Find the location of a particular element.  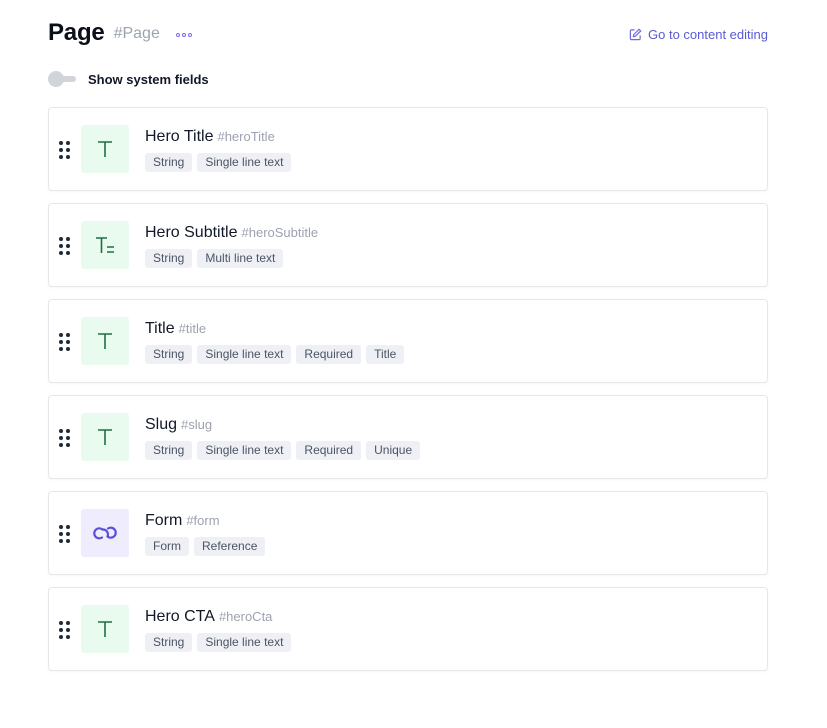

system-fields-toggle-row: Show system fields is located at coordinates (128, 79).